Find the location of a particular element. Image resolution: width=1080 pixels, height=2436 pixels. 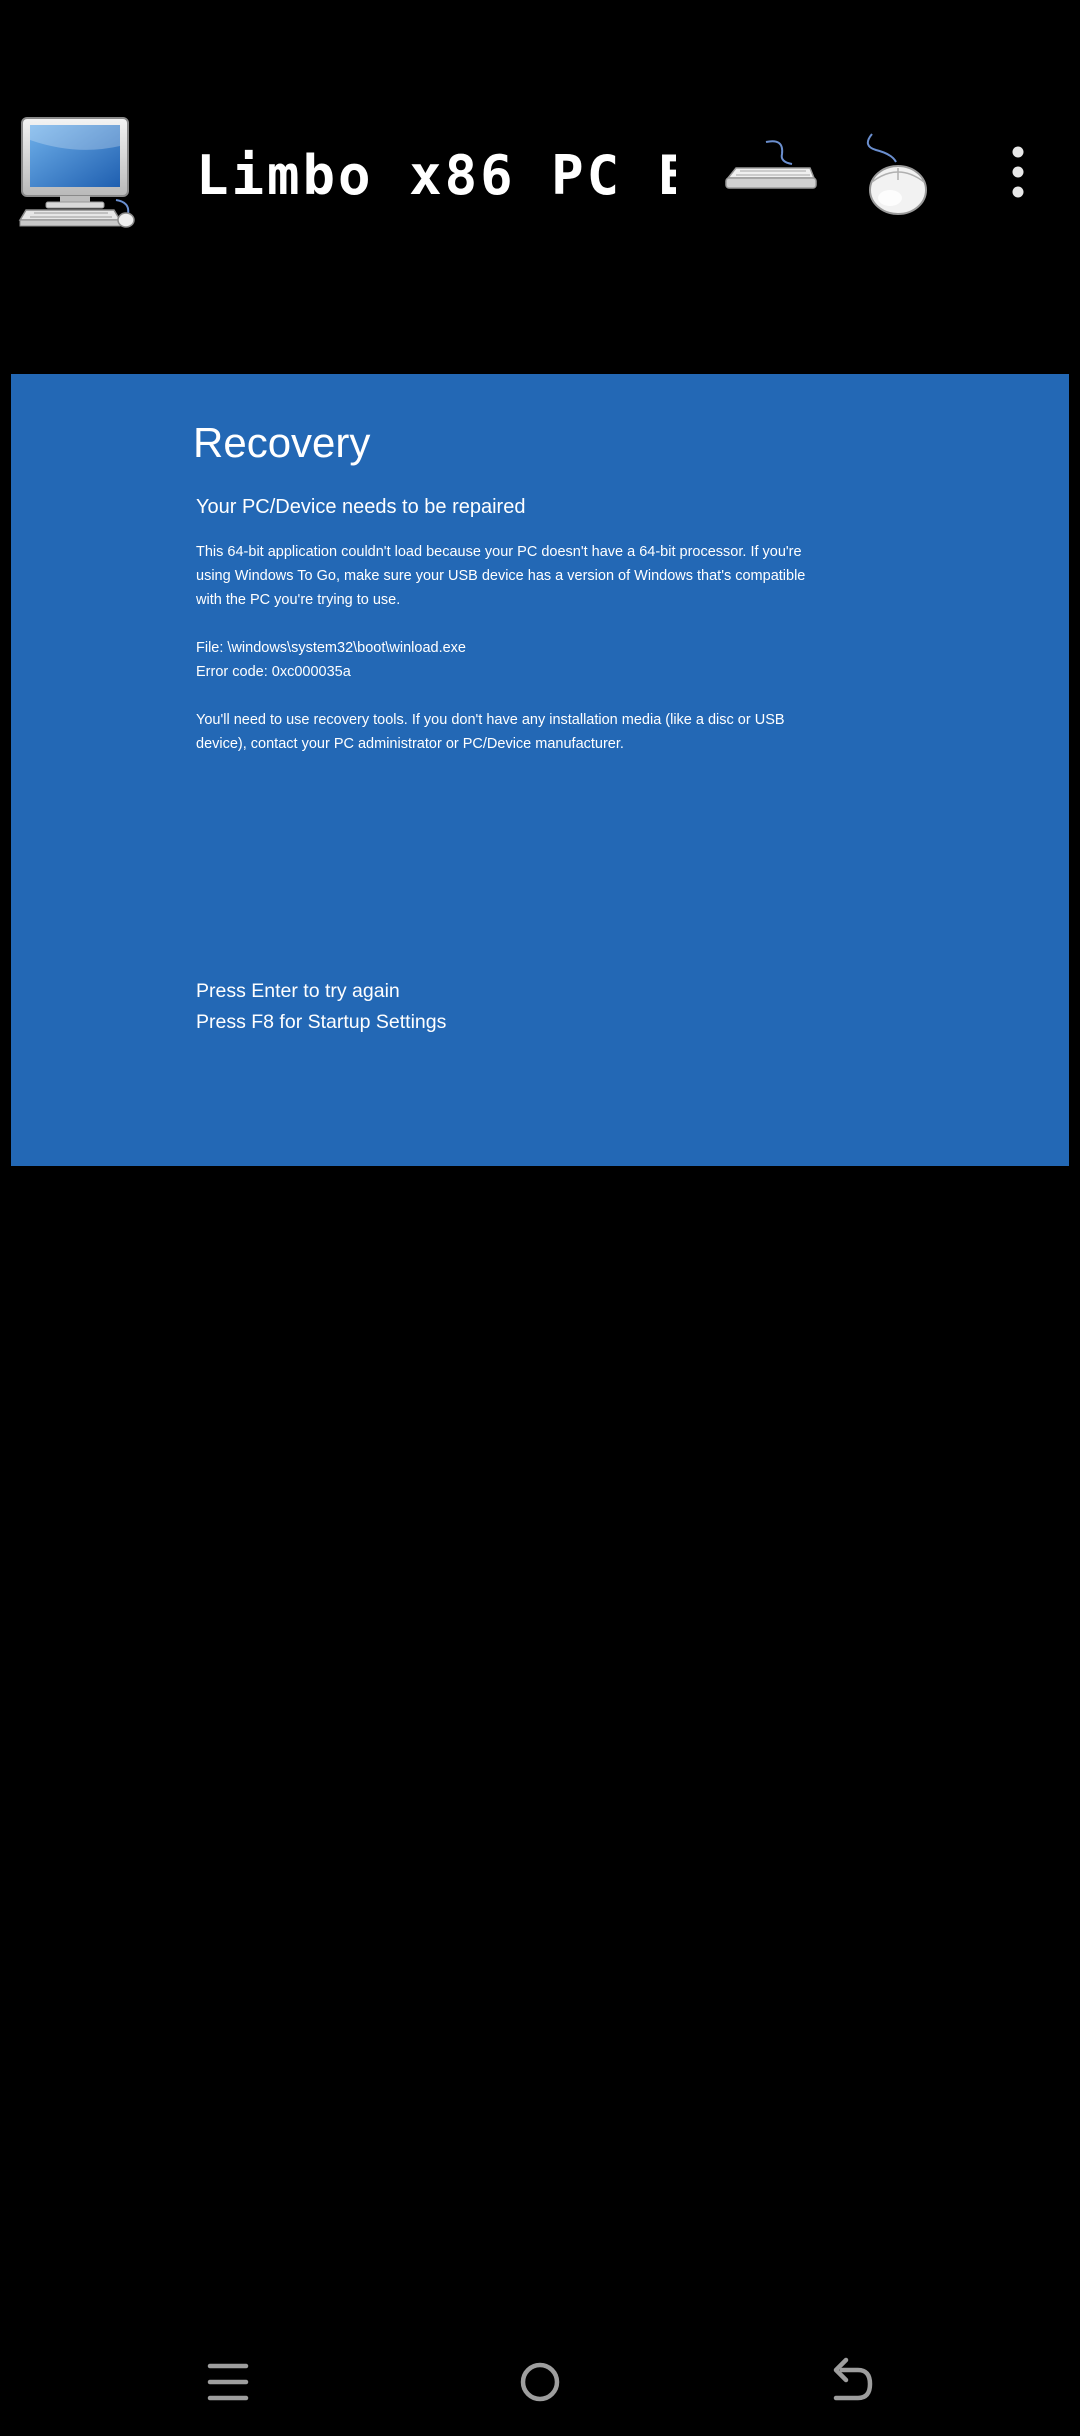

retry-instruction: Press Enter to try again is located at coordinates (298, 991).